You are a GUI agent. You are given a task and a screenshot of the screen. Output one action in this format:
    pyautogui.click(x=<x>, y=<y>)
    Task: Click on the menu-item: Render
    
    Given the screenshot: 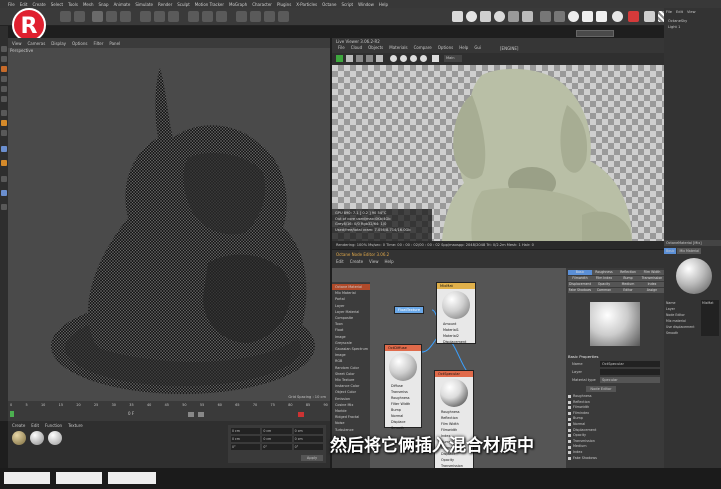 What is the action you would take?
    pyautogui.click(x=165, y=4)
    